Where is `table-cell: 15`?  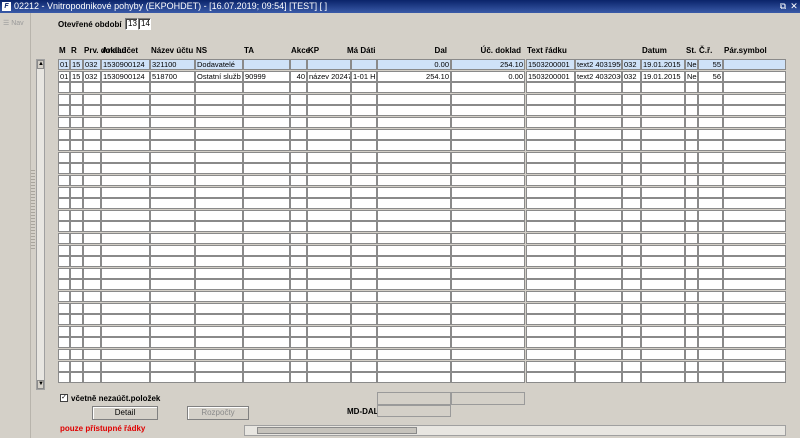 table-cell: 15 is located at coordinates (76, 76).